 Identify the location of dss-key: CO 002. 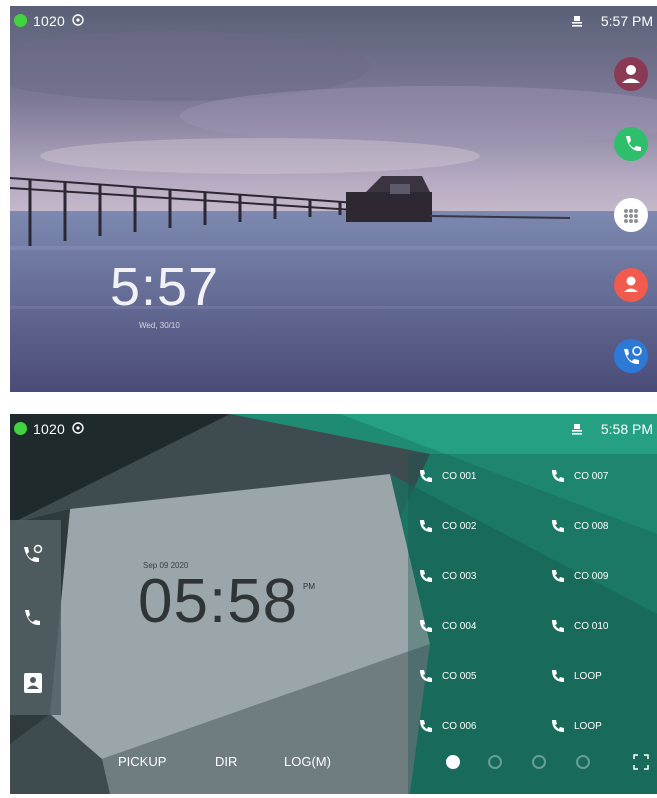
(478, 527).